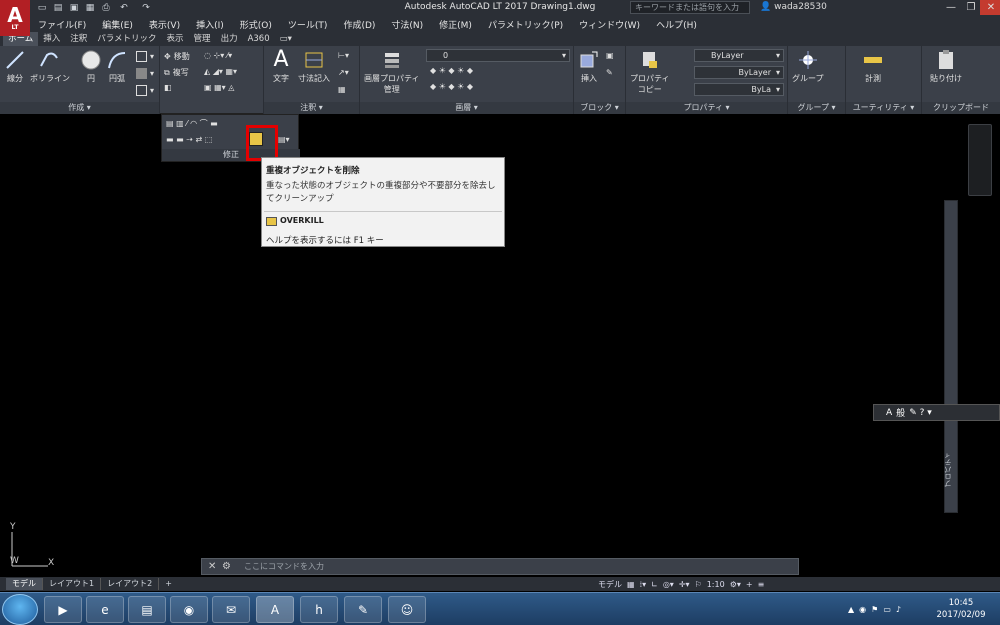 The image size is (1000, 625). Describe the element at coordinates (706, 108) in the screenshot. I see `panel-properties-label: プロパティ ▾` at that location.